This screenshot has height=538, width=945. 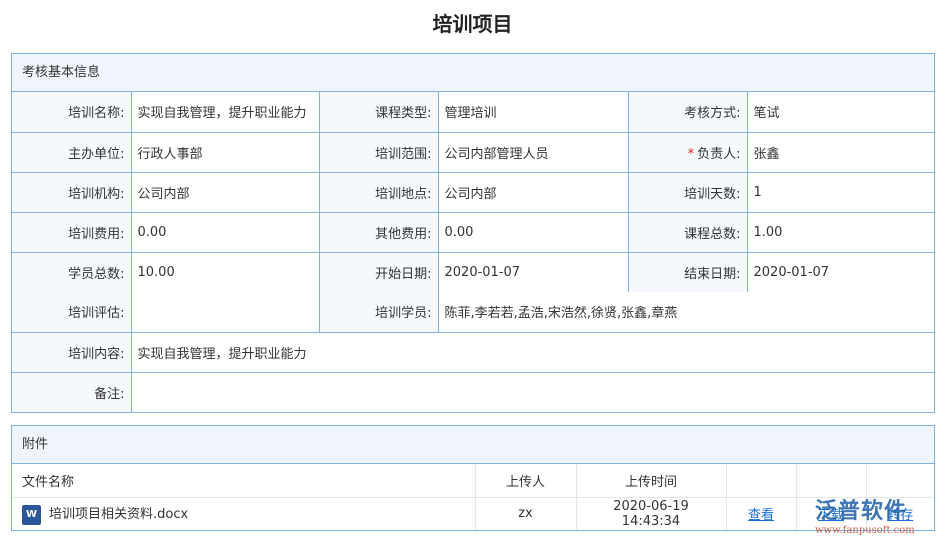 I want to click on field-value: 行政人事部, so click(x=225, y=152).